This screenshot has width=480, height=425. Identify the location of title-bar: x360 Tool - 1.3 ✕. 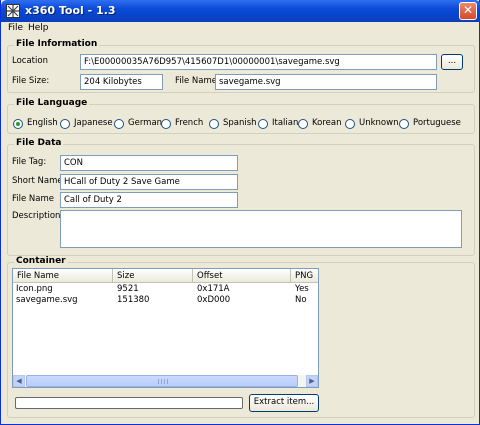
(240, 11).